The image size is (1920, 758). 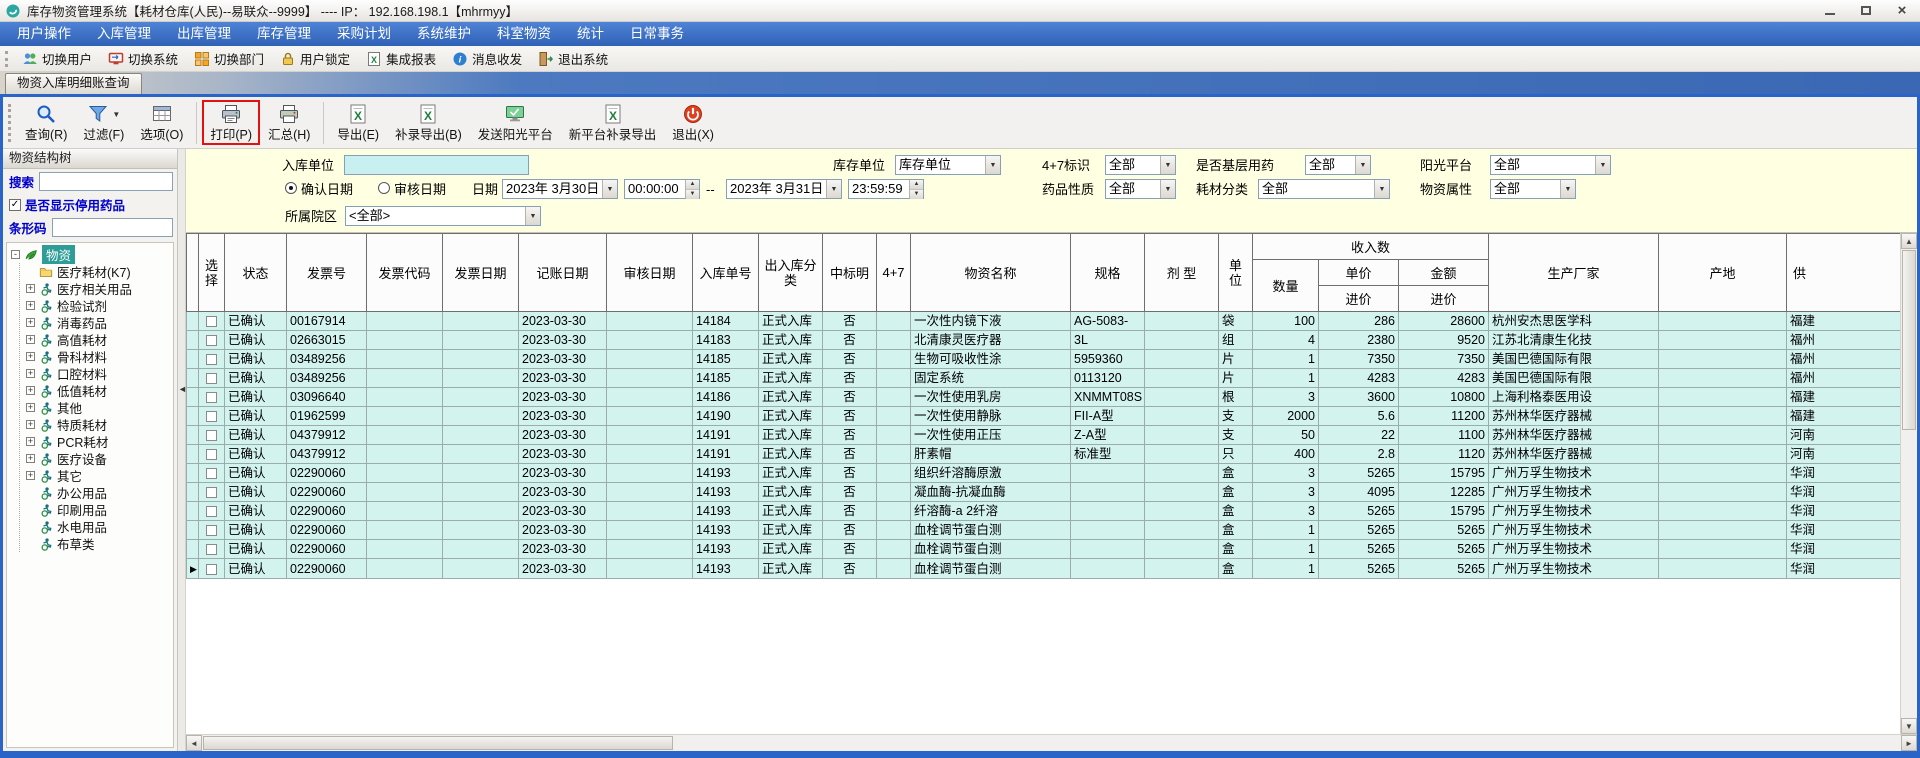 What do you see at coordinates (182, 450) in the screenshot?
I see `panel-splitter: ◄` at bounding box center [182, 450].